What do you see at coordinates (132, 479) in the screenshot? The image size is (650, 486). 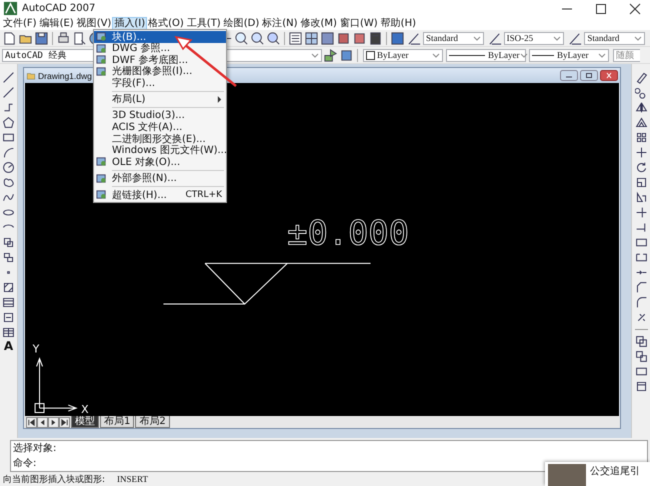 I see `status-command: INSERT` at bounding box center [132, 479].